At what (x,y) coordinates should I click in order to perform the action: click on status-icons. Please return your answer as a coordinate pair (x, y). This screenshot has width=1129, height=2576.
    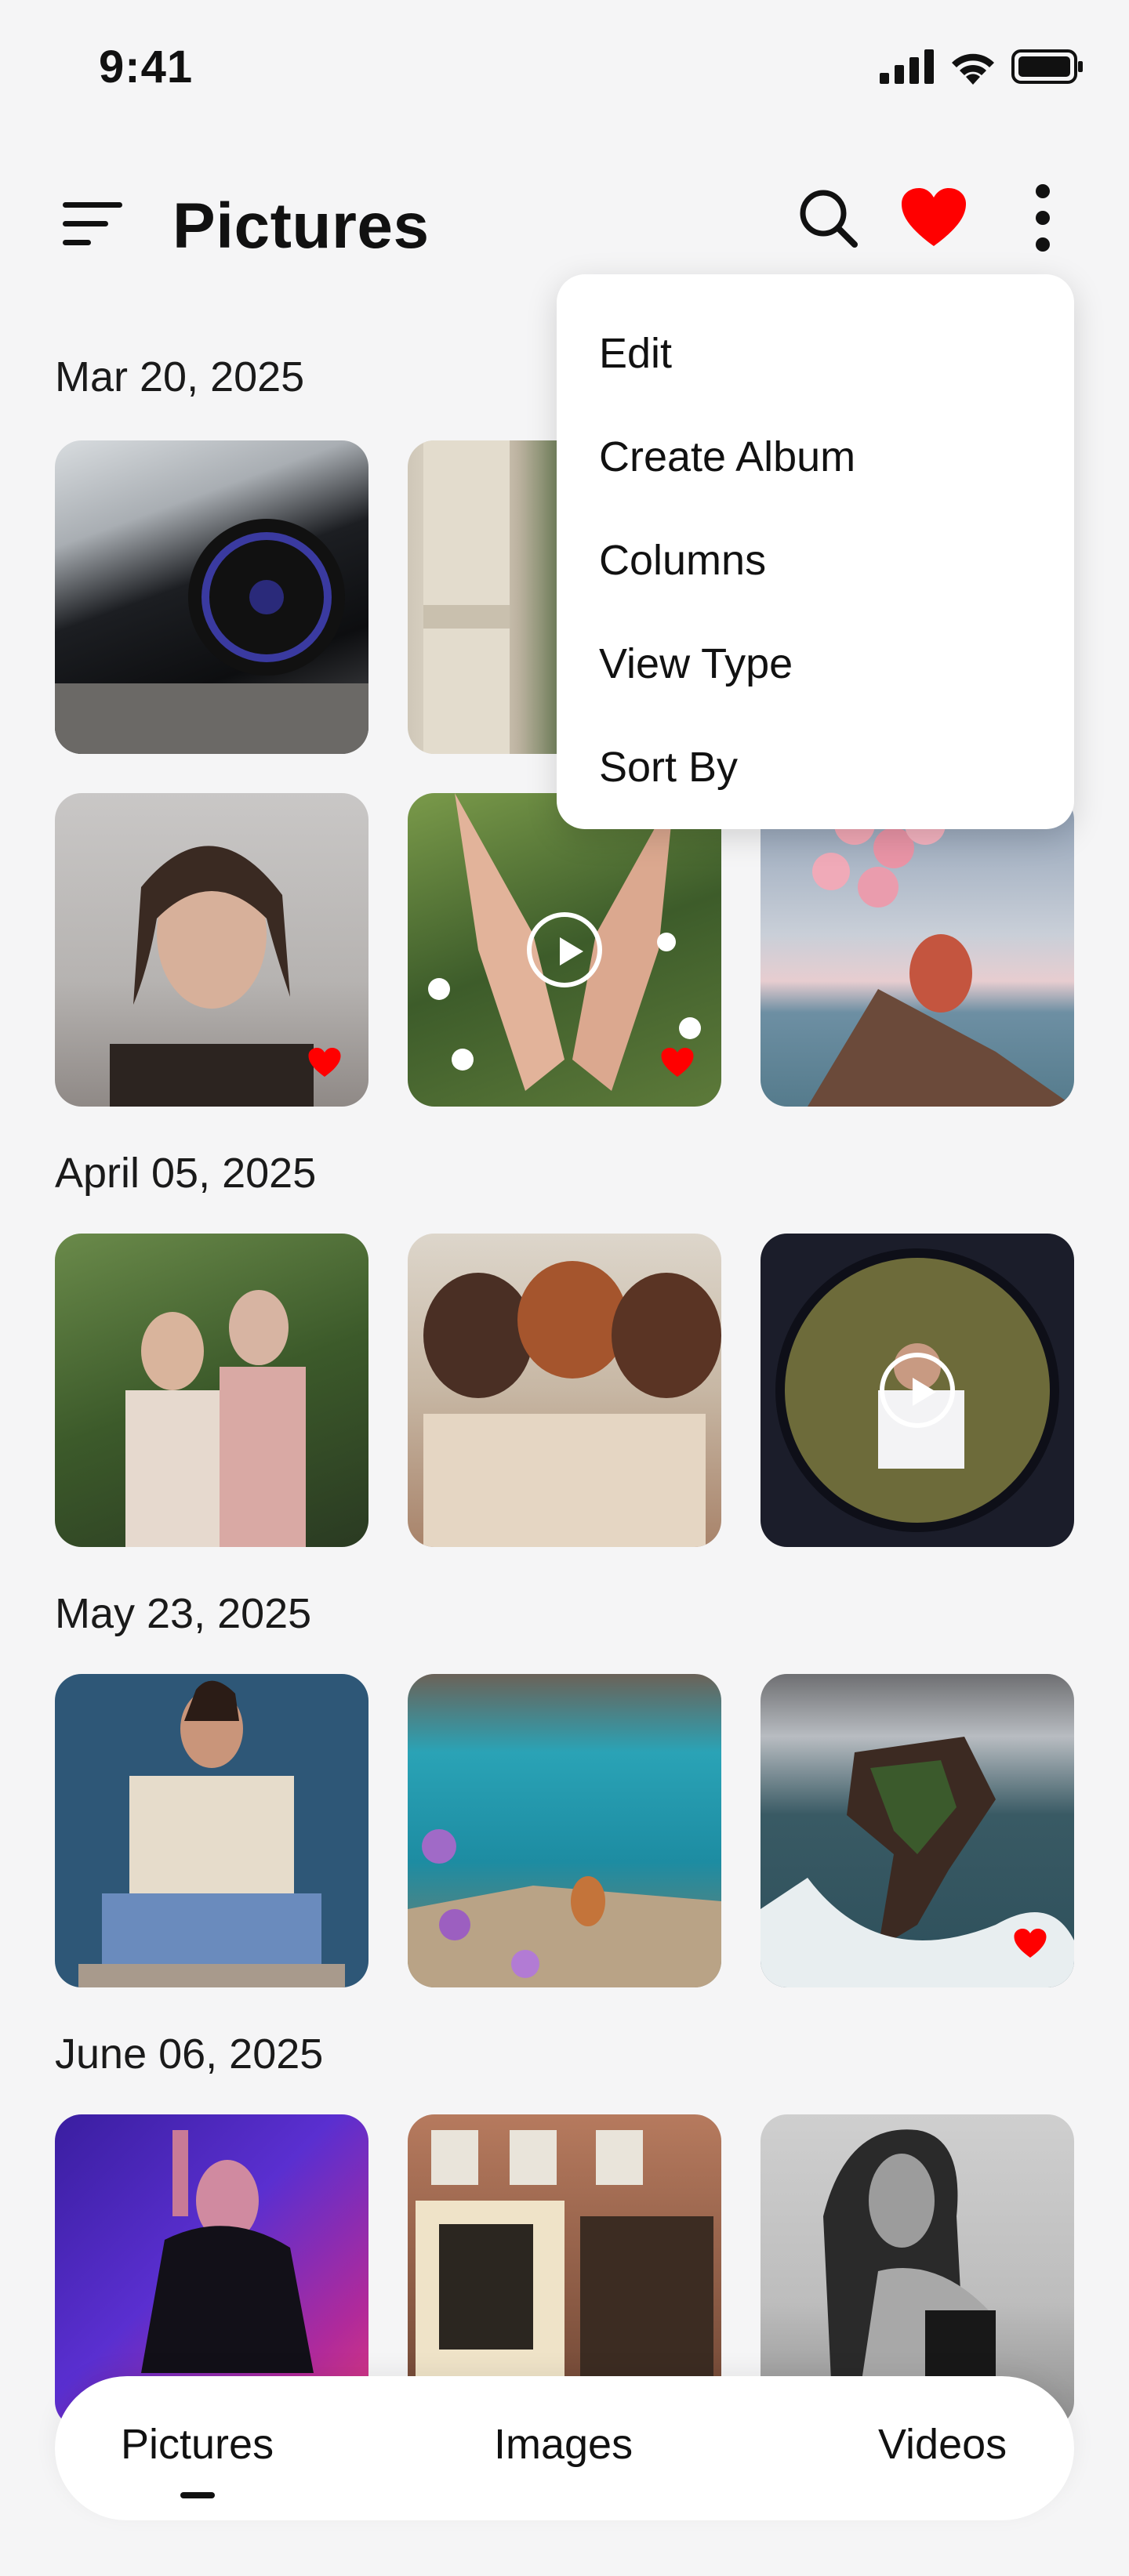
    Looking at the image, I should click on (982, 67).